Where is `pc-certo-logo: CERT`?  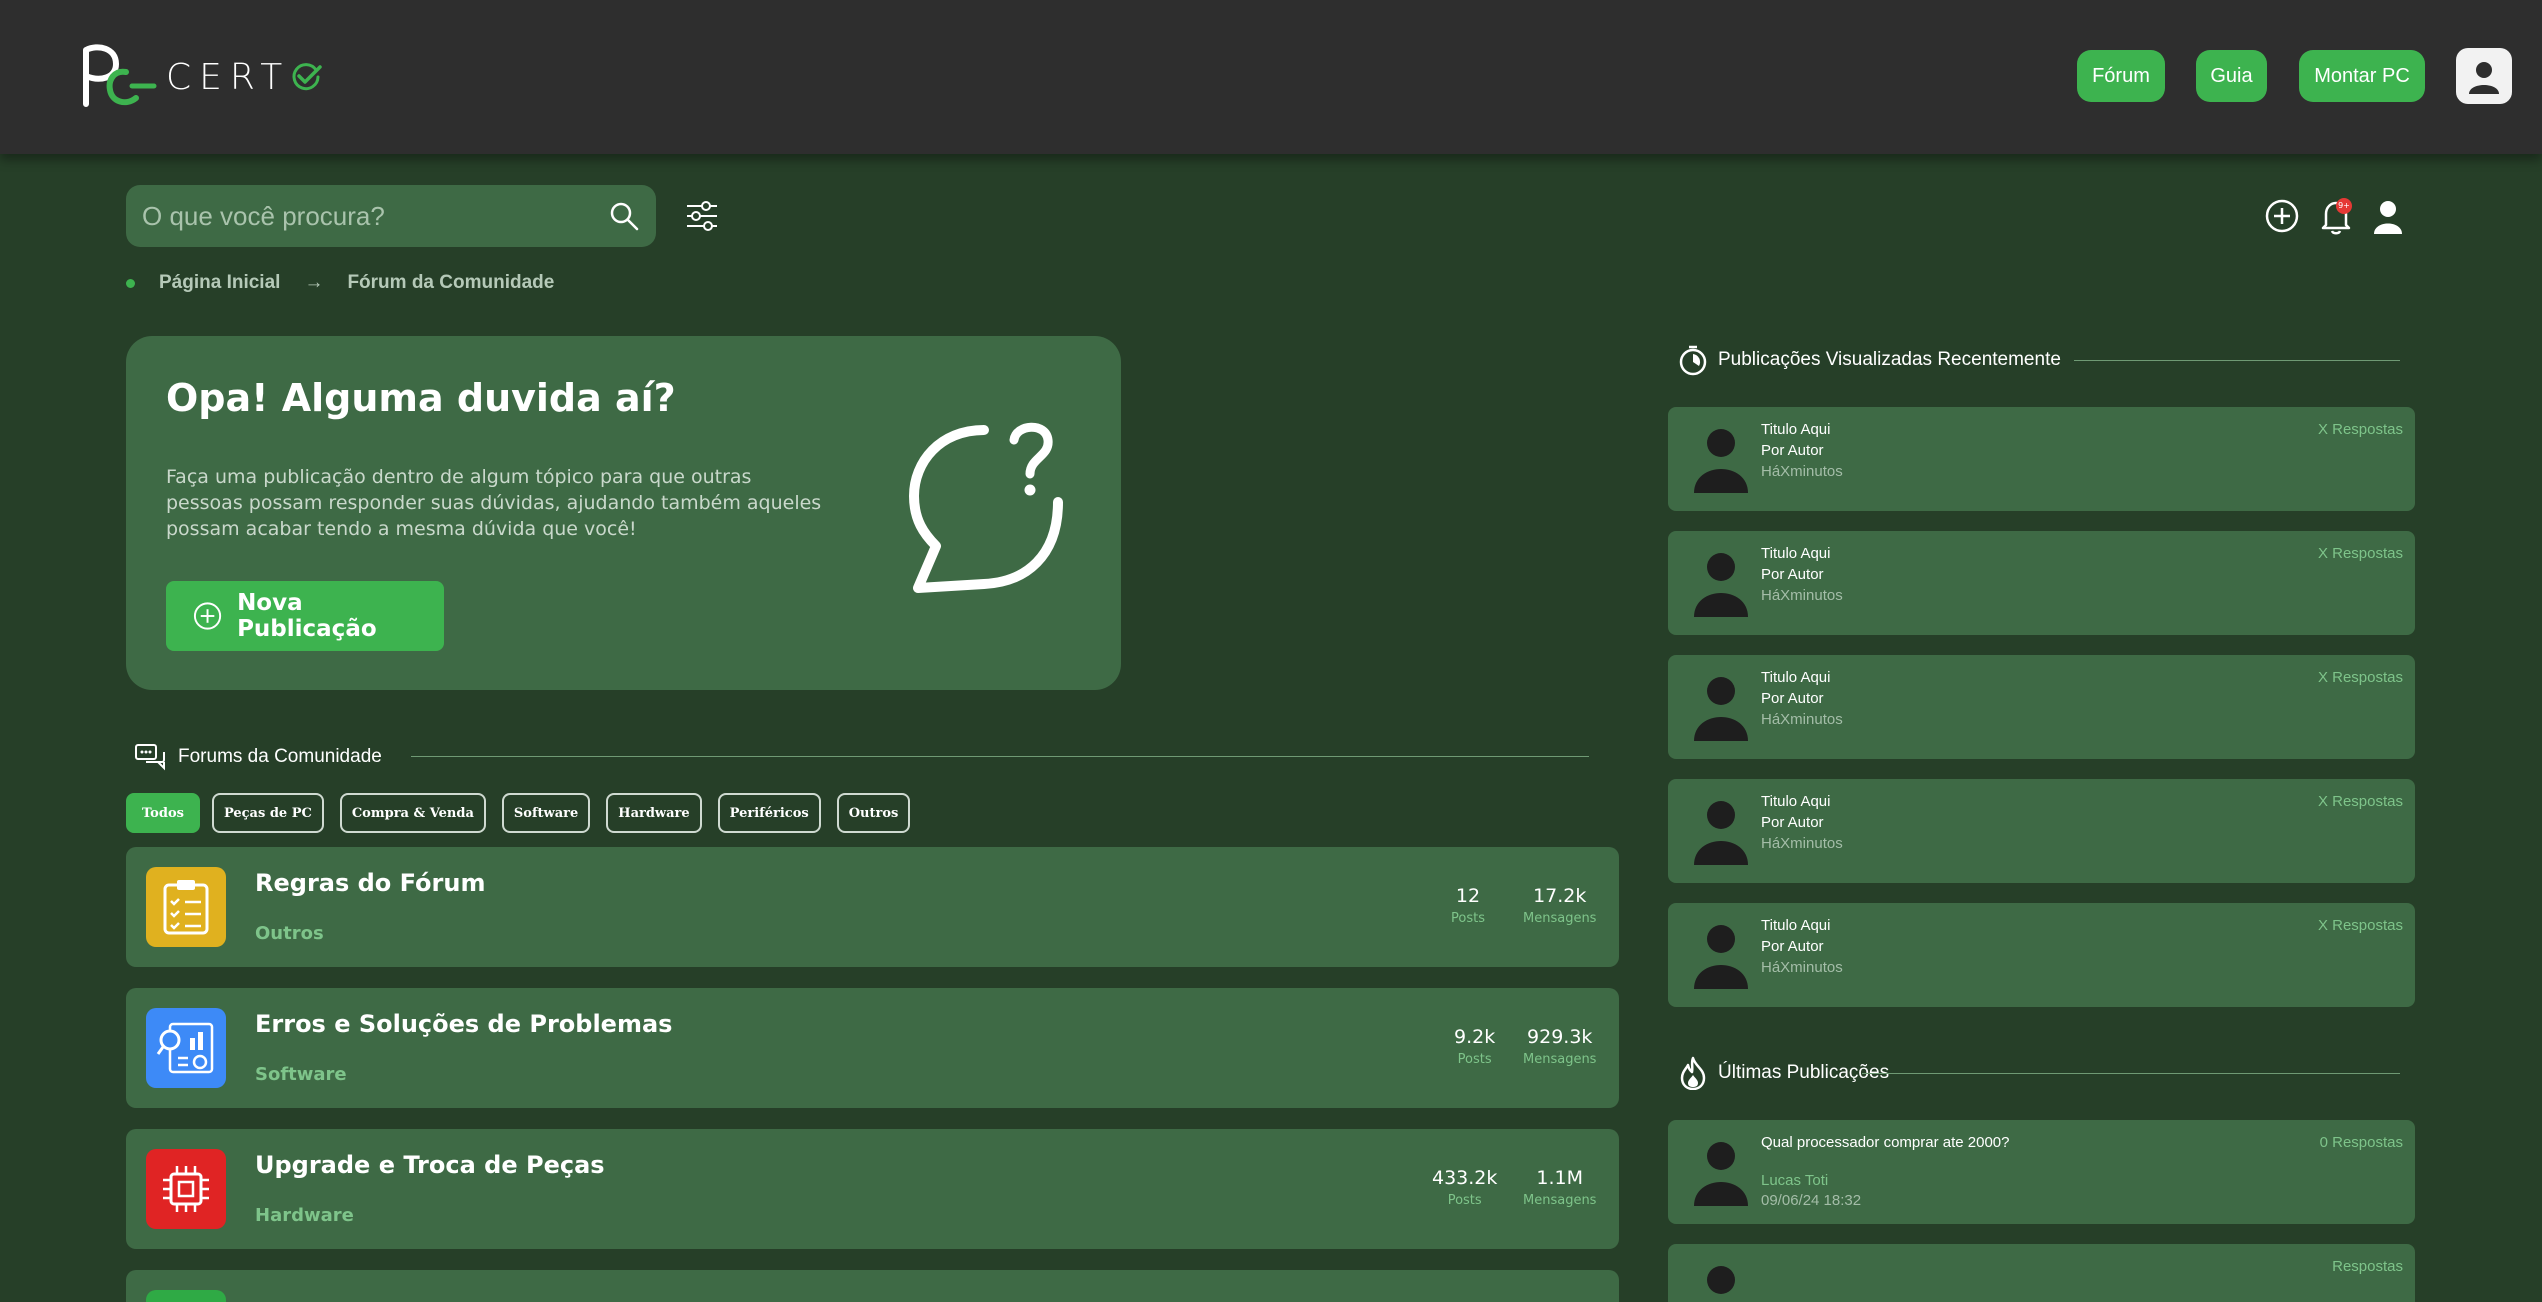
pc-certo-logo: CERT is located at coordinates (201, 77).